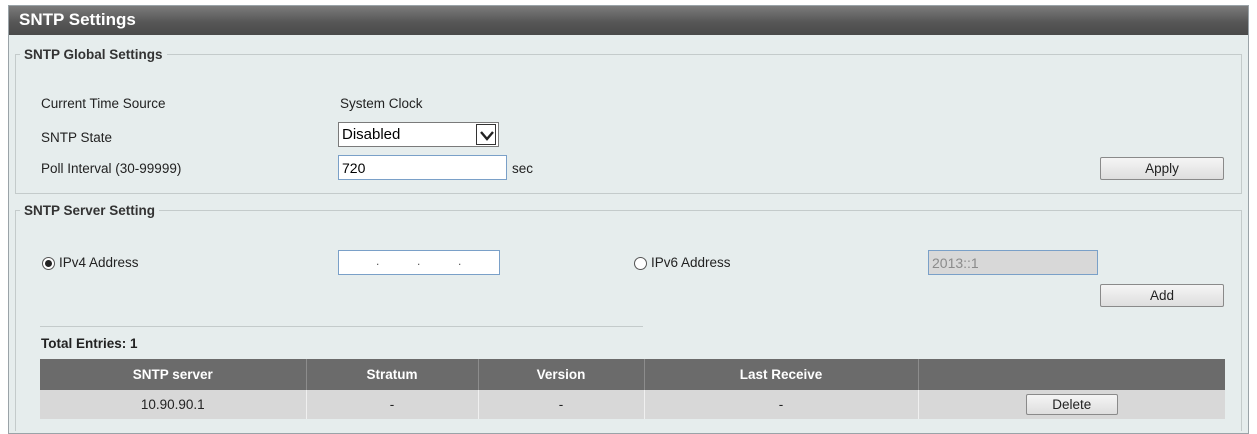 This screenshot has height=434, width=1257. Describe the element at coordinates (173, 404) in the screenshot. I see `cell-server: 10.90.90.1` at that location.